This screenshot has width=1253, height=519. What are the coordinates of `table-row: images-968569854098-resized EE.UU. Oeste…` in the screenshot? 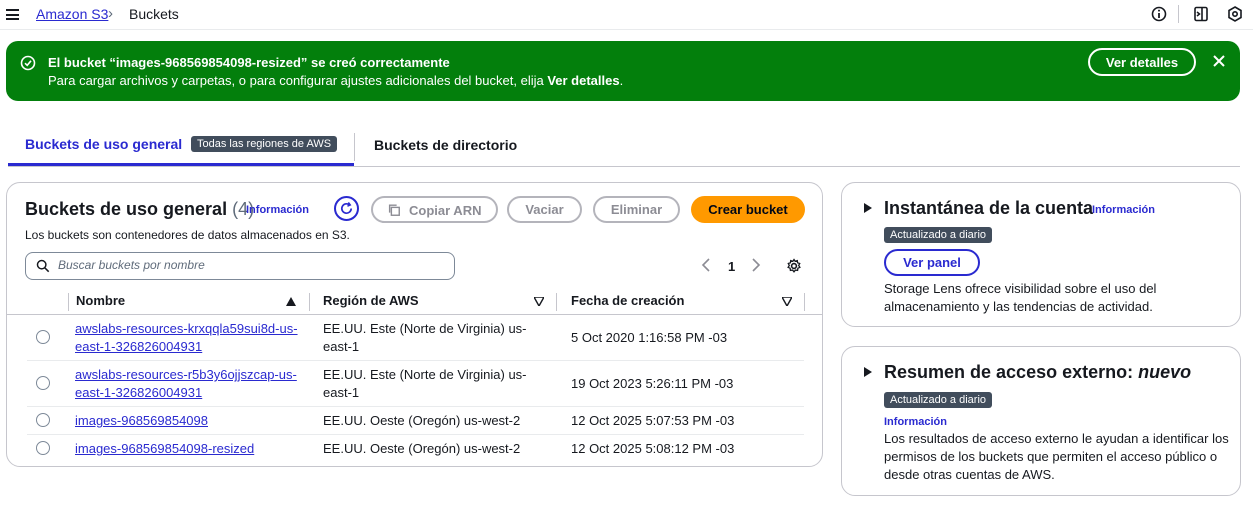 It's located at (415, 449).